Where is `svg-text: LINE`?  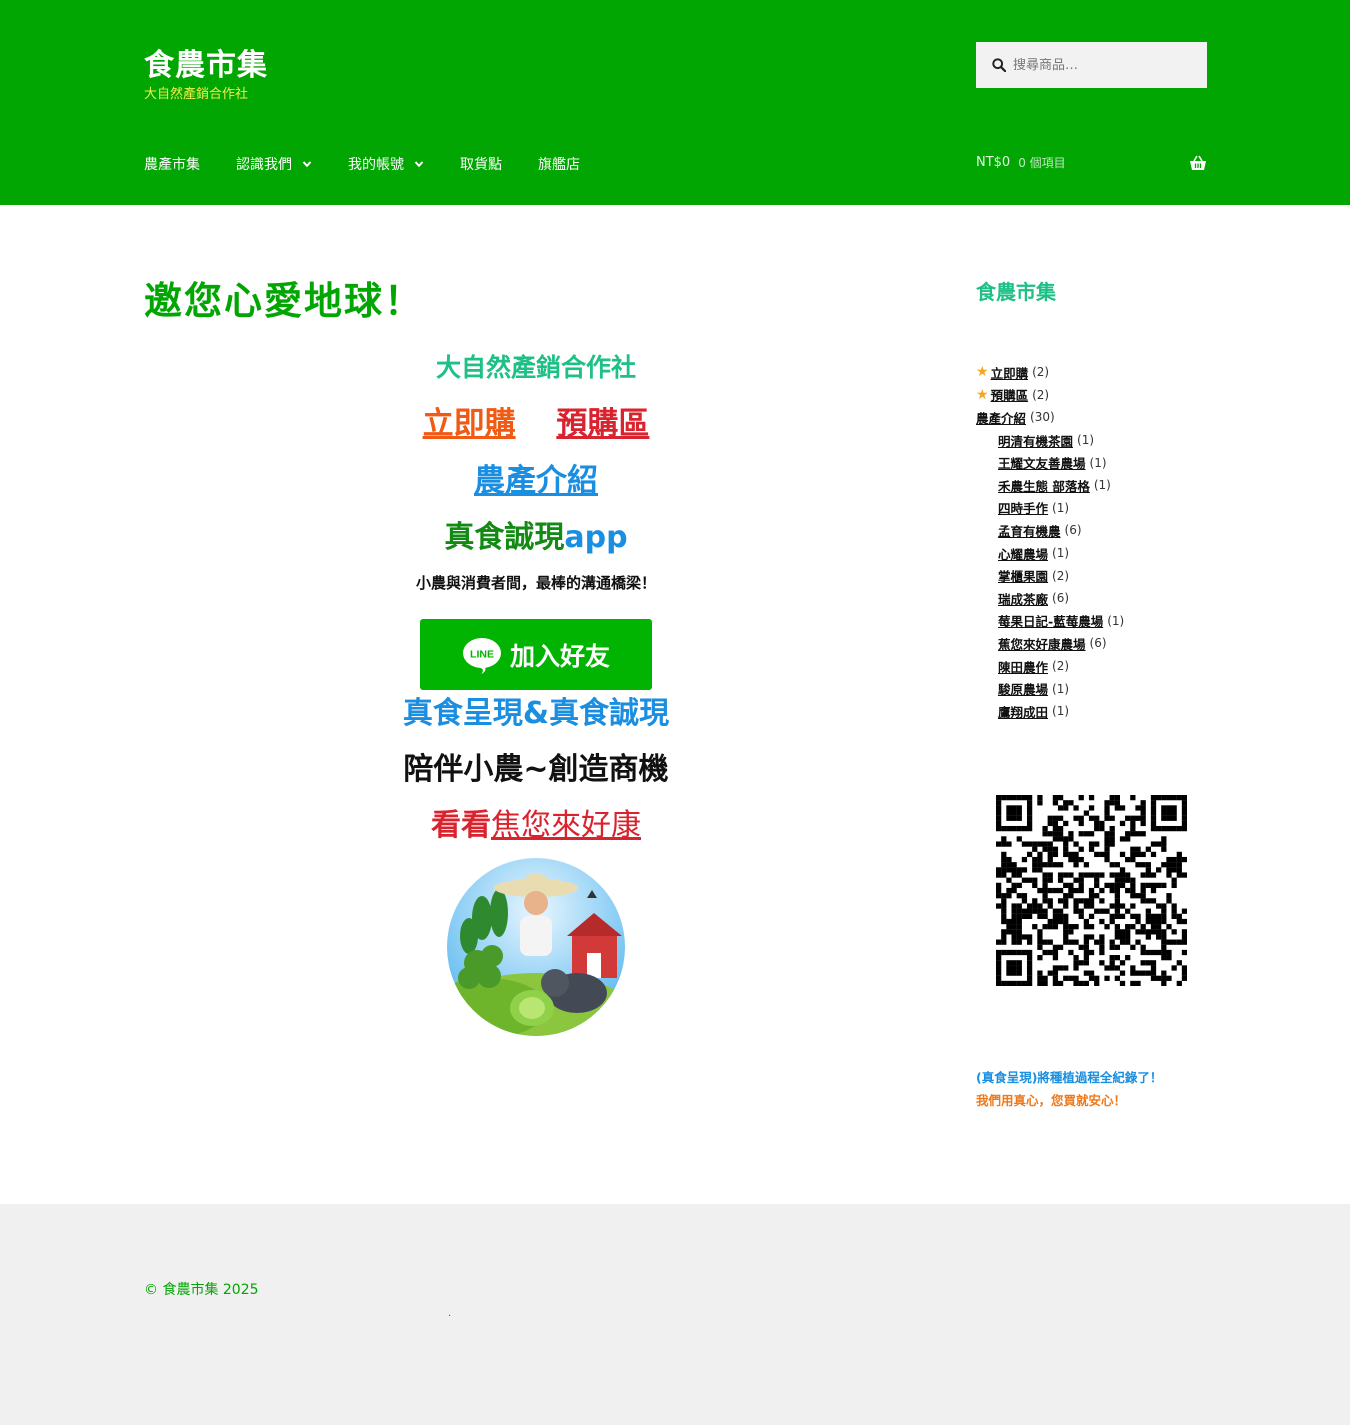
svg-text: LINE is located at coordinates (482, 654).